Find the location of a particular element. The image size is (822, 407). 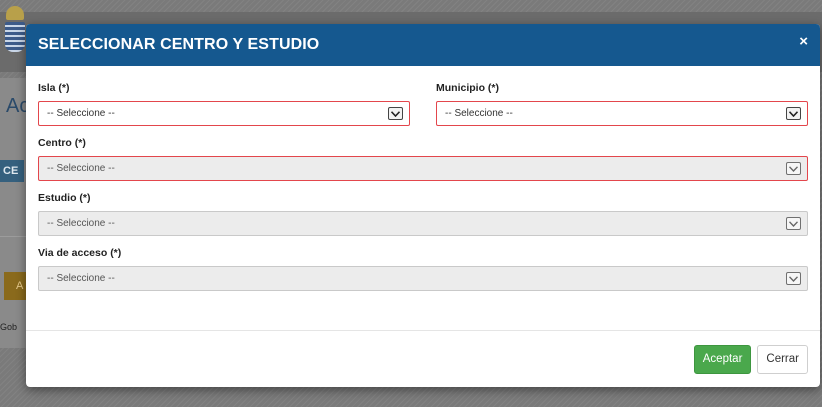

via-acceso-select-value: -- Seleccione -- is located at coordinates (81, 278).